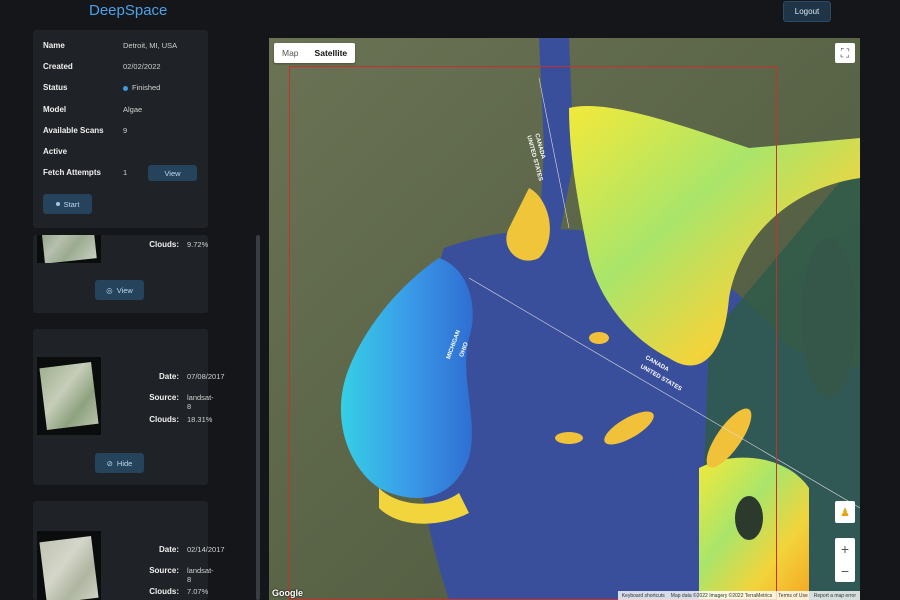 The width and height of the screenshot is (900, 600). Describe the element at coordinates (258, 417) in the screenshot. I see `sidebar-scrollbar` at that location.